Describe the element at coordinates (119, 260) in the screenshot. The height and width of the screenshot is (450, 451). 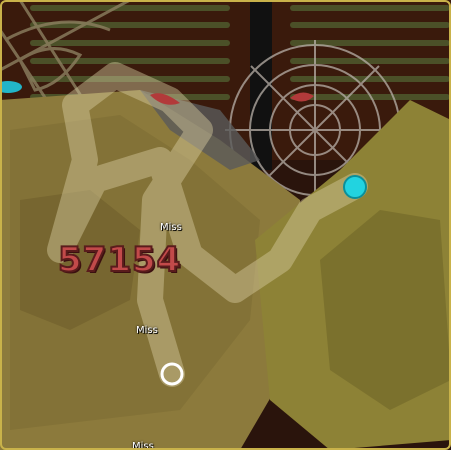
I see `score-counter: 57154` at that location.